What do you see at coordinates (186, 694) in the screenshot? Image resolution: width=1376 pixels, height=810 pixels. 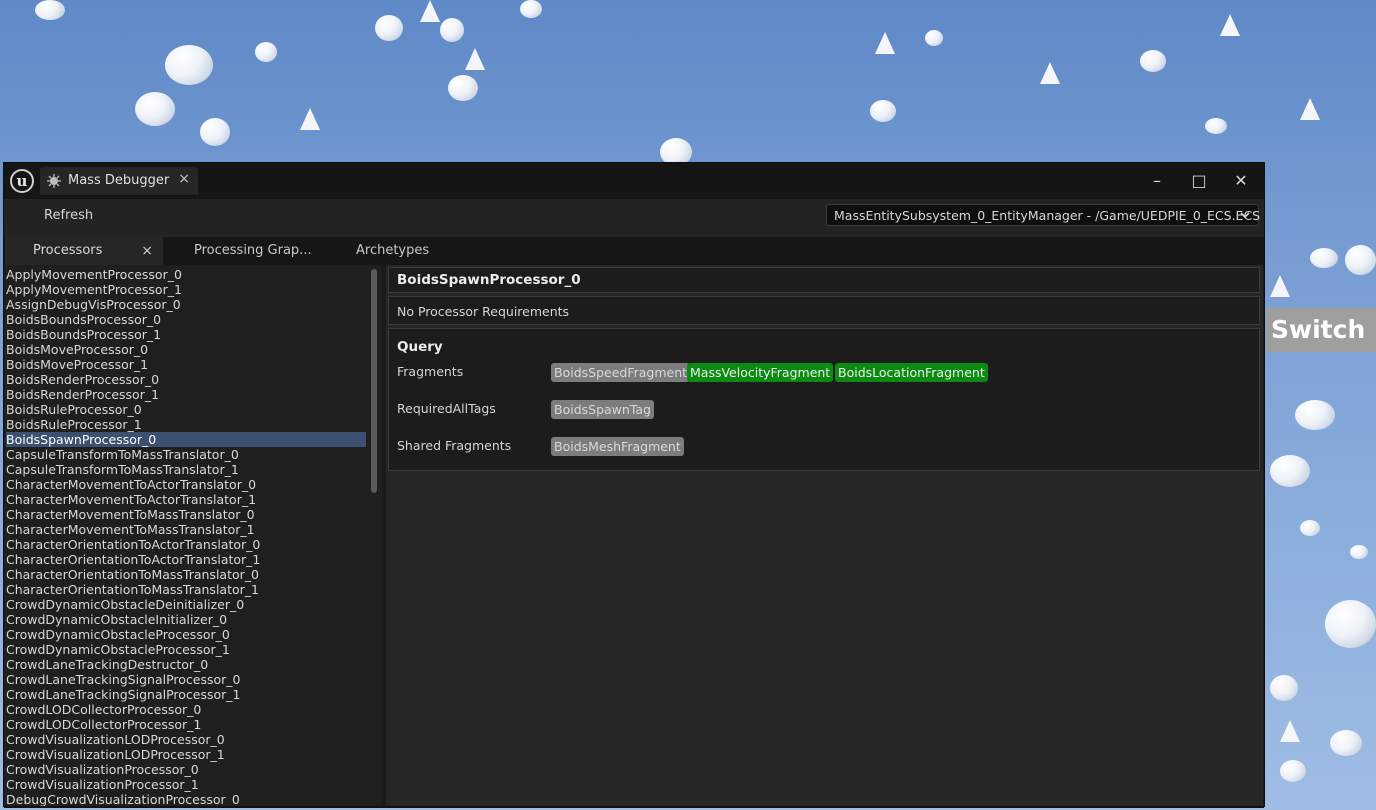 I see `list-item: CrowdLaneTrackingSignalProcessor_1` at bounding box center [186, 694].